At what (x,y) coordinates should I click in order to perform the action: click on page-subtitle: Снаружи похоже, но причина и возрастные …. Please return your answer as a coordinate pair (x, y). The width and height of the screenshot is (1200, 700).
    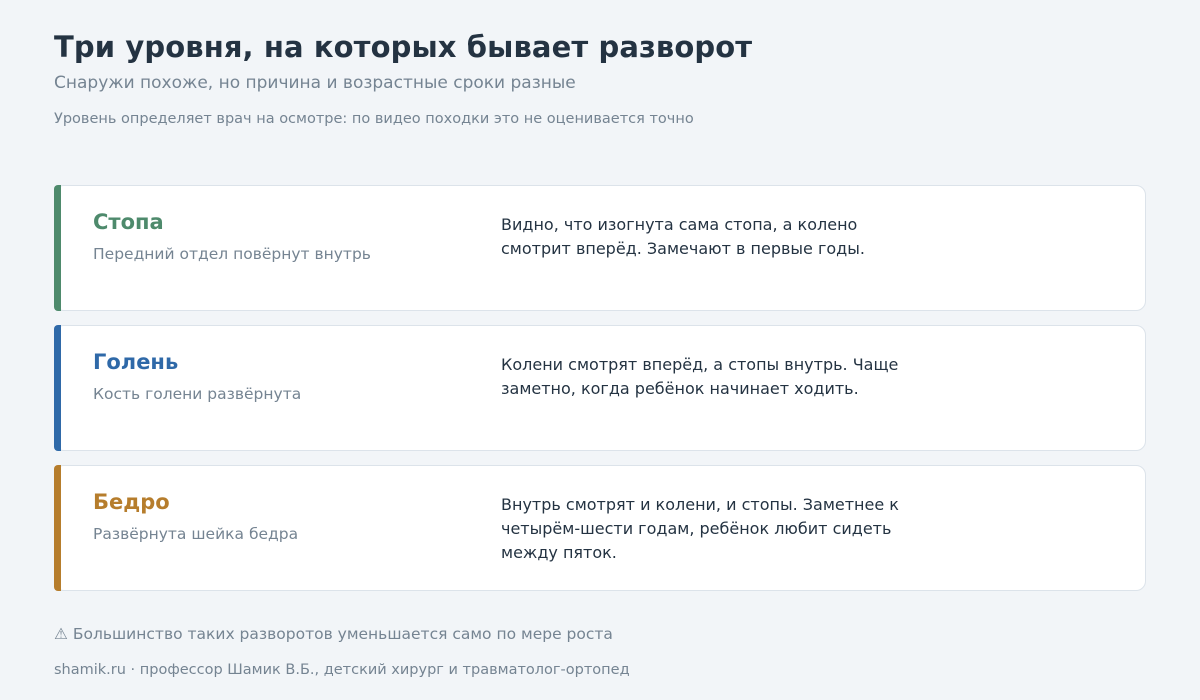
    Looking at the image, I should click on (315, 83).